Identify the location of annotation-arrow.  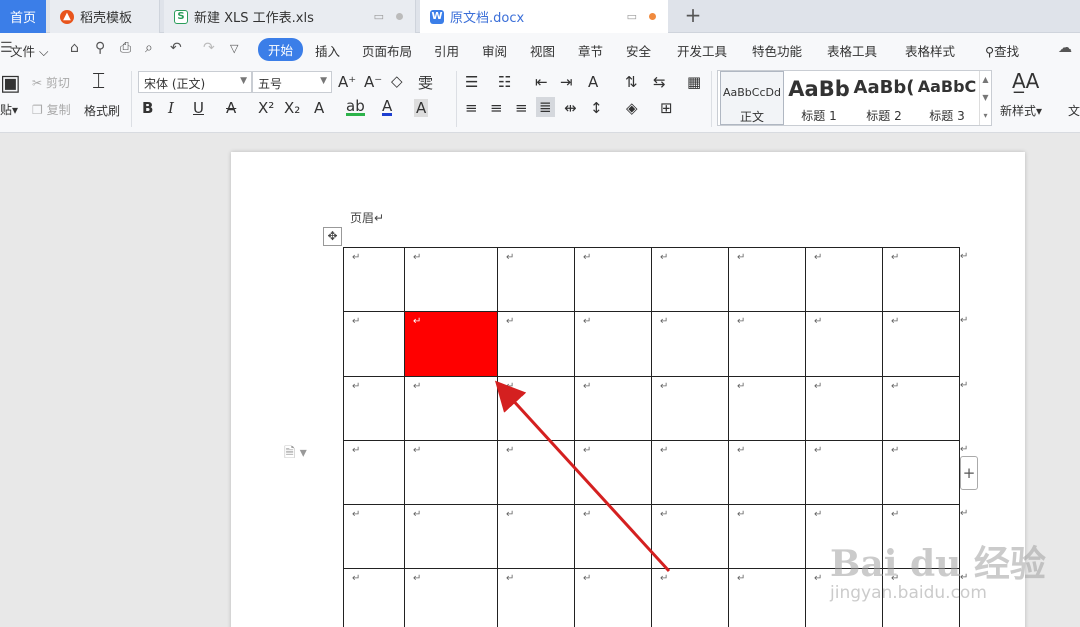
(582, 476).